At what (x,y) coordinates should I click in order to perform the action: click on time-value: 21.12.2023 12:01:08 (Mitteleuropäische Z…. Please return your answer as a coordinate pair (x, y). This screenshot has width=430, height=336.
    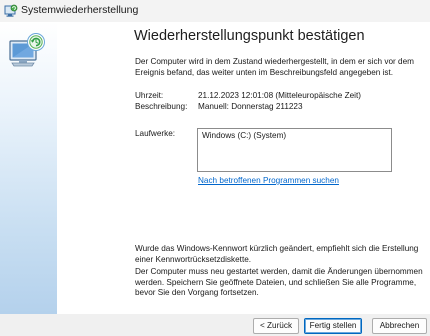
    Looking at the image, I should click on (279, 95).